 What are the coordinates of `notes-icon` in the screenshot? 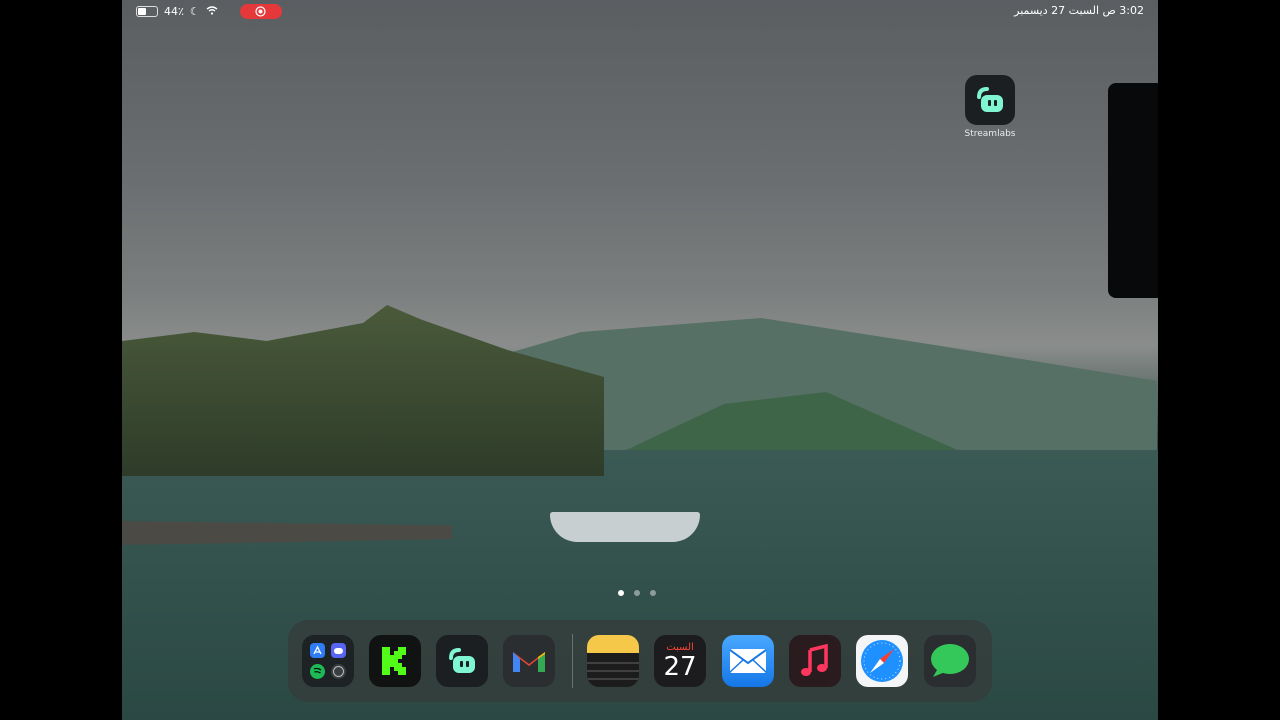 It's located at (613, 671).